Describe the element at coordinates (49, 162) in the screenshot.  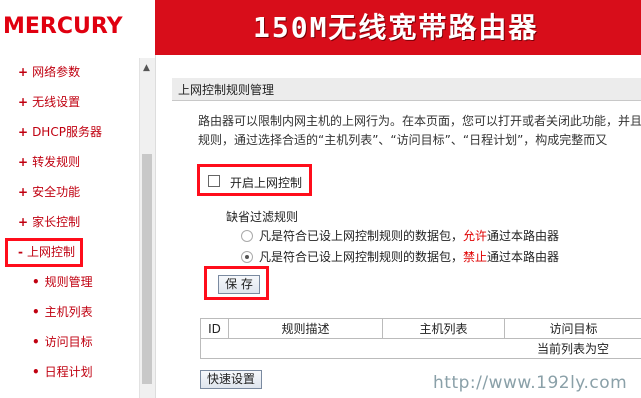
I see `sidebar-item-forwarding: + 转发规则` at that location.